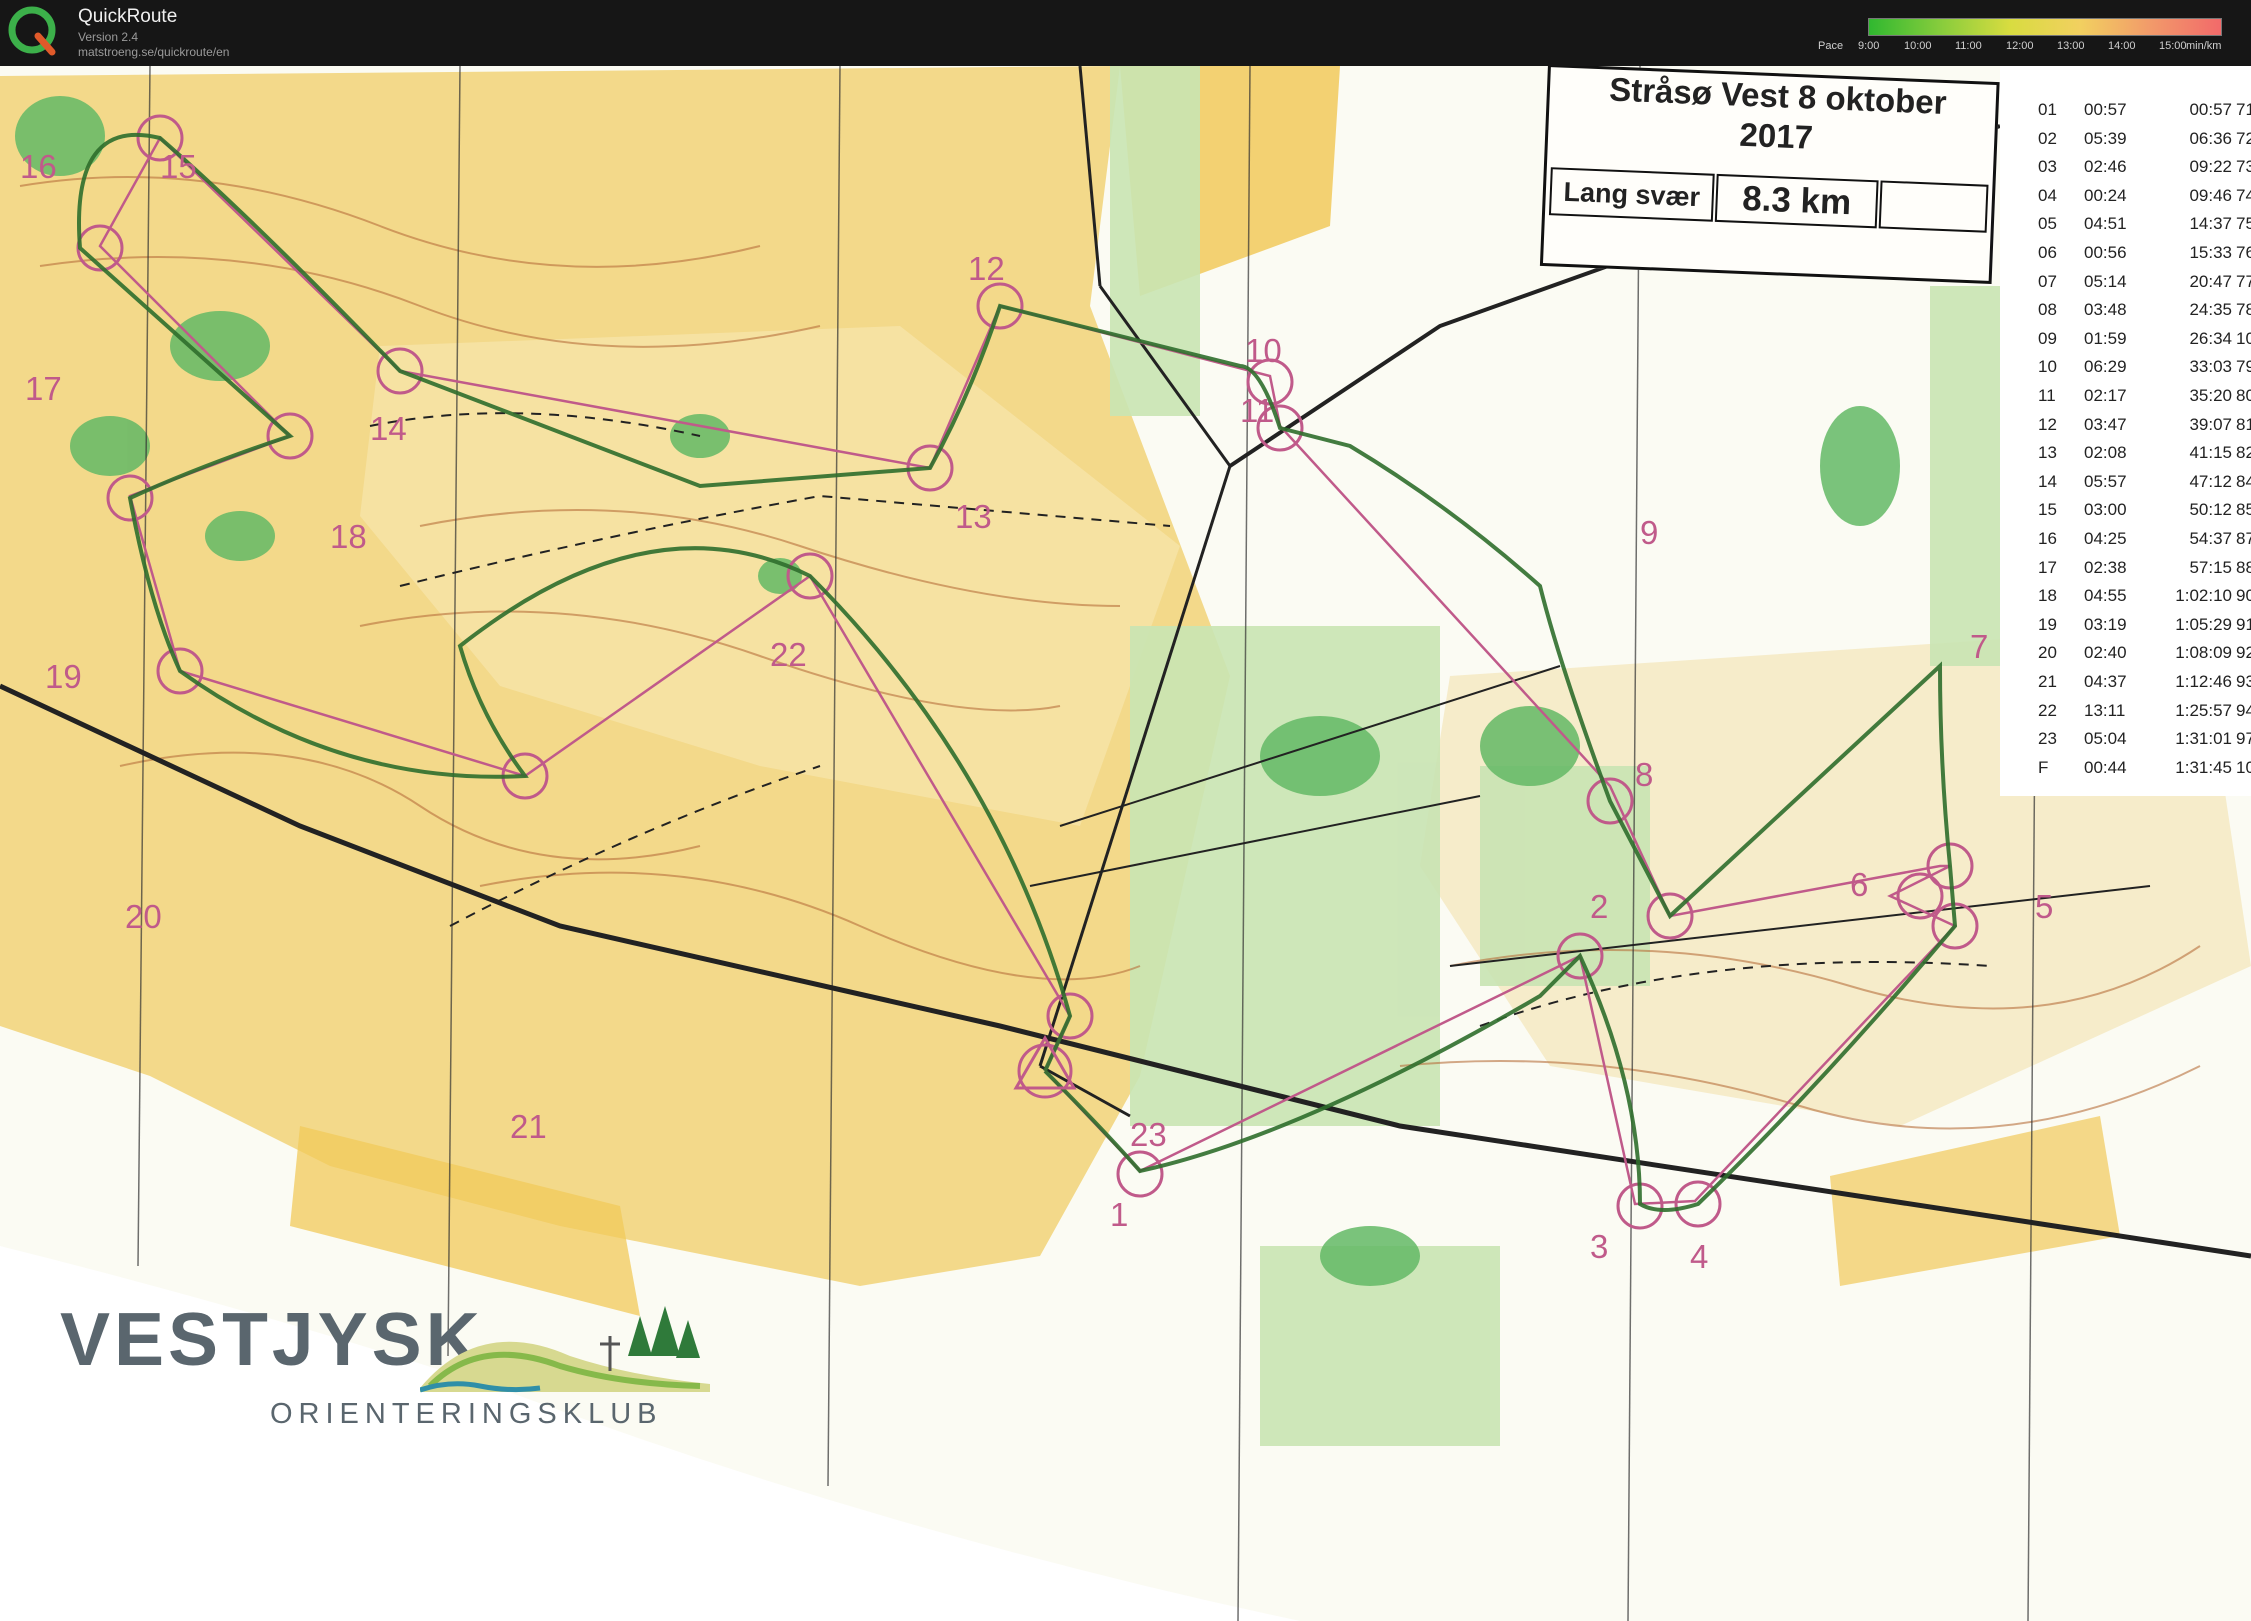 This screenshot has width=2251, height=1621. What do you see at coordinates (2105, 338) in the screenshot?
I see `split-leg-time: 01:59` at bounding box center [2105, 338].